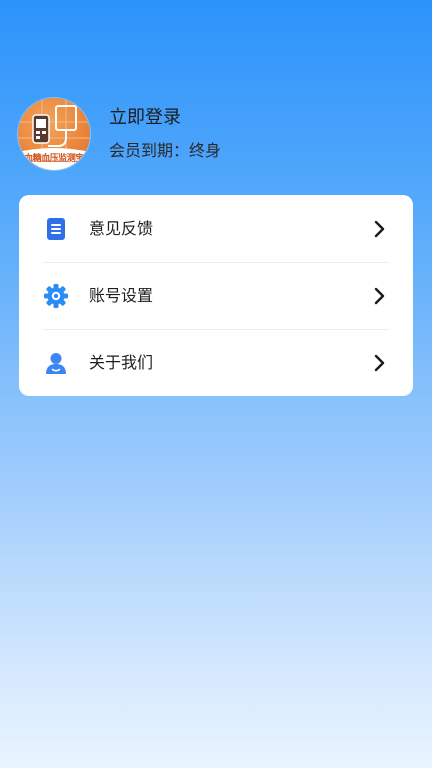 This screenshot has height=768, width=432. What do you see at coordinates (216, 228) in the screenshot?
I see `menu-item-feedback: 意见反馈` at bounding box center [216, 228].